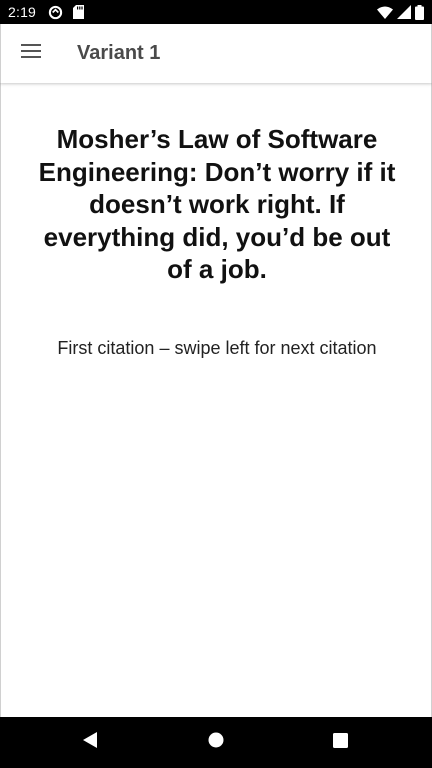 This screenshot has width=432, height=768. I want to click on menu-button, so click(31, 54).